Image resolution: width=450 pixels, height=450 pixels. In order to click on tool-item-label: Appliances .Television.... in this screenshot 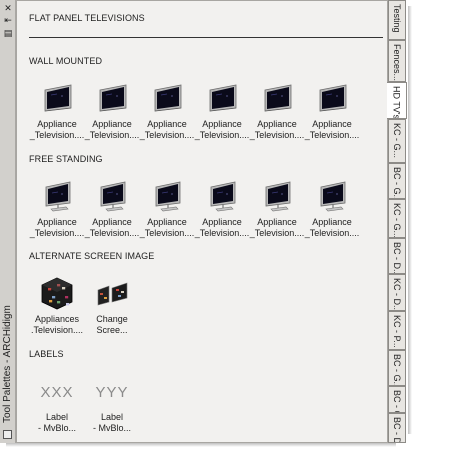, I will do `click(57, 324)`.